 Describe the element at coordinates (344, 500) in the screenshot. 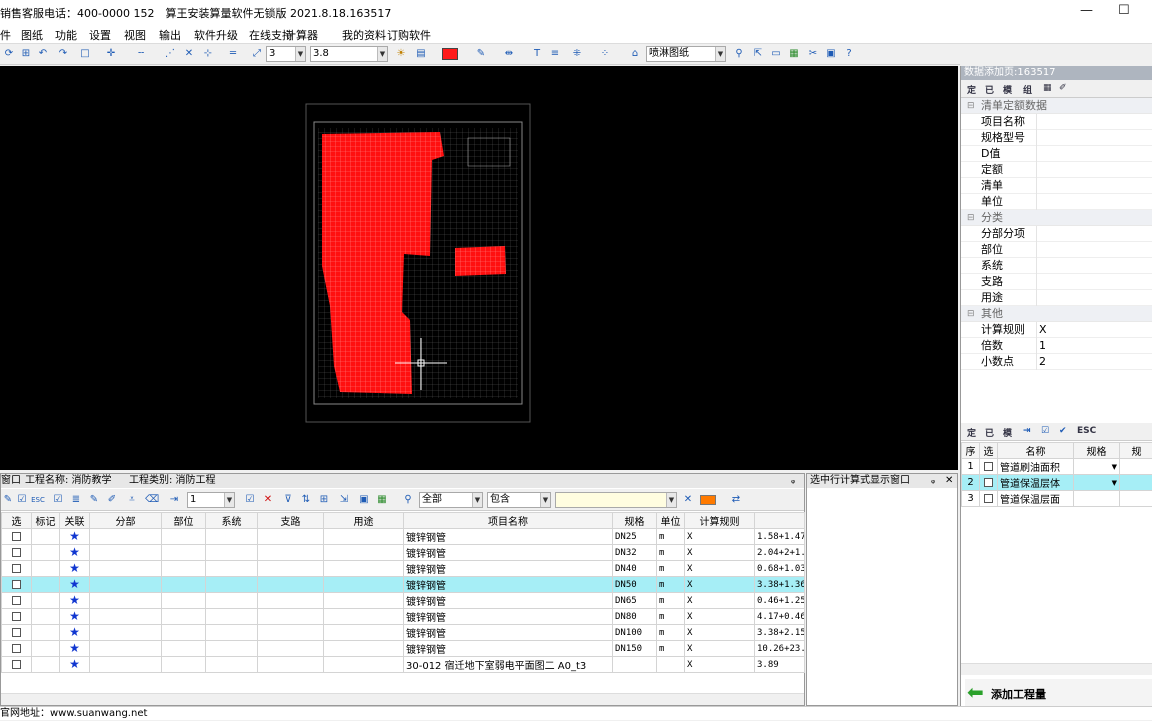

I see `export-icon: ⇲` at that location.